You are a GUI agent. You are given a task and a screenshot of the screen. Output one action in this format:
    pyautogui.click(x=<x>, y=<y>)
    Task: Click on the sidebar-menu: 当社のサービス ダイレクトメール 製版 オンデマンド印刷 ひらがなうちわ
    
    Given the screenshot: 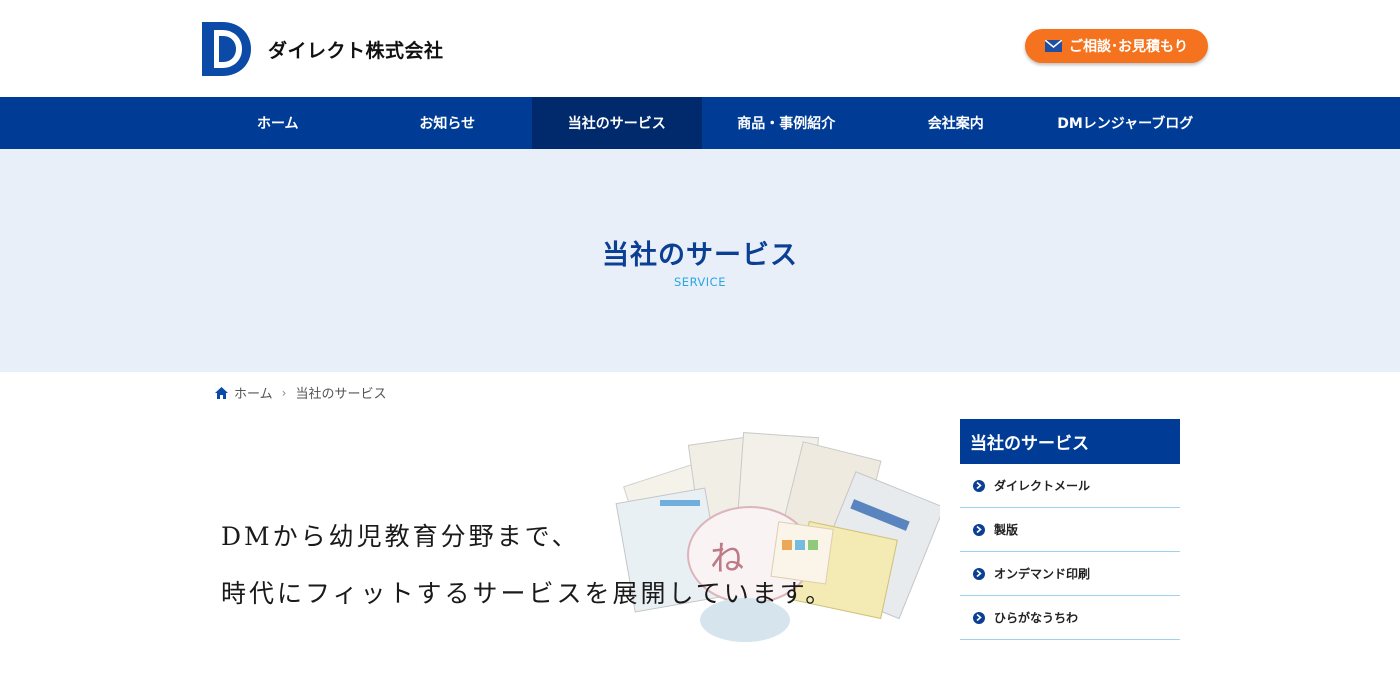 What is the action you would take?
    pyautogui.click(x=1070, y=529)
    